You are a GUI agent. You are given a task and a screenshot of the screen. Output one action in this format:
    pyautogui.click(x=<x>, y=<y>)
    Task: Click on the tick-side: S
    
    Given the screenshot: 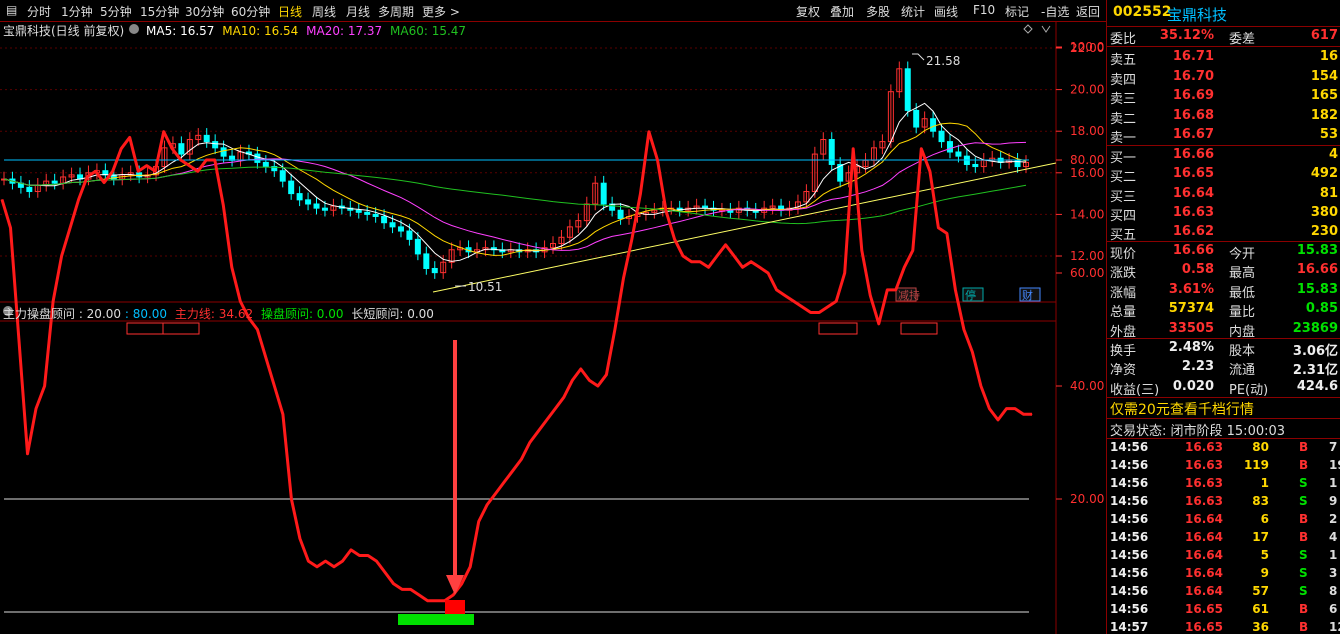 What is the action you would take?
    pyautogui.click(x=1303, y=591)
    